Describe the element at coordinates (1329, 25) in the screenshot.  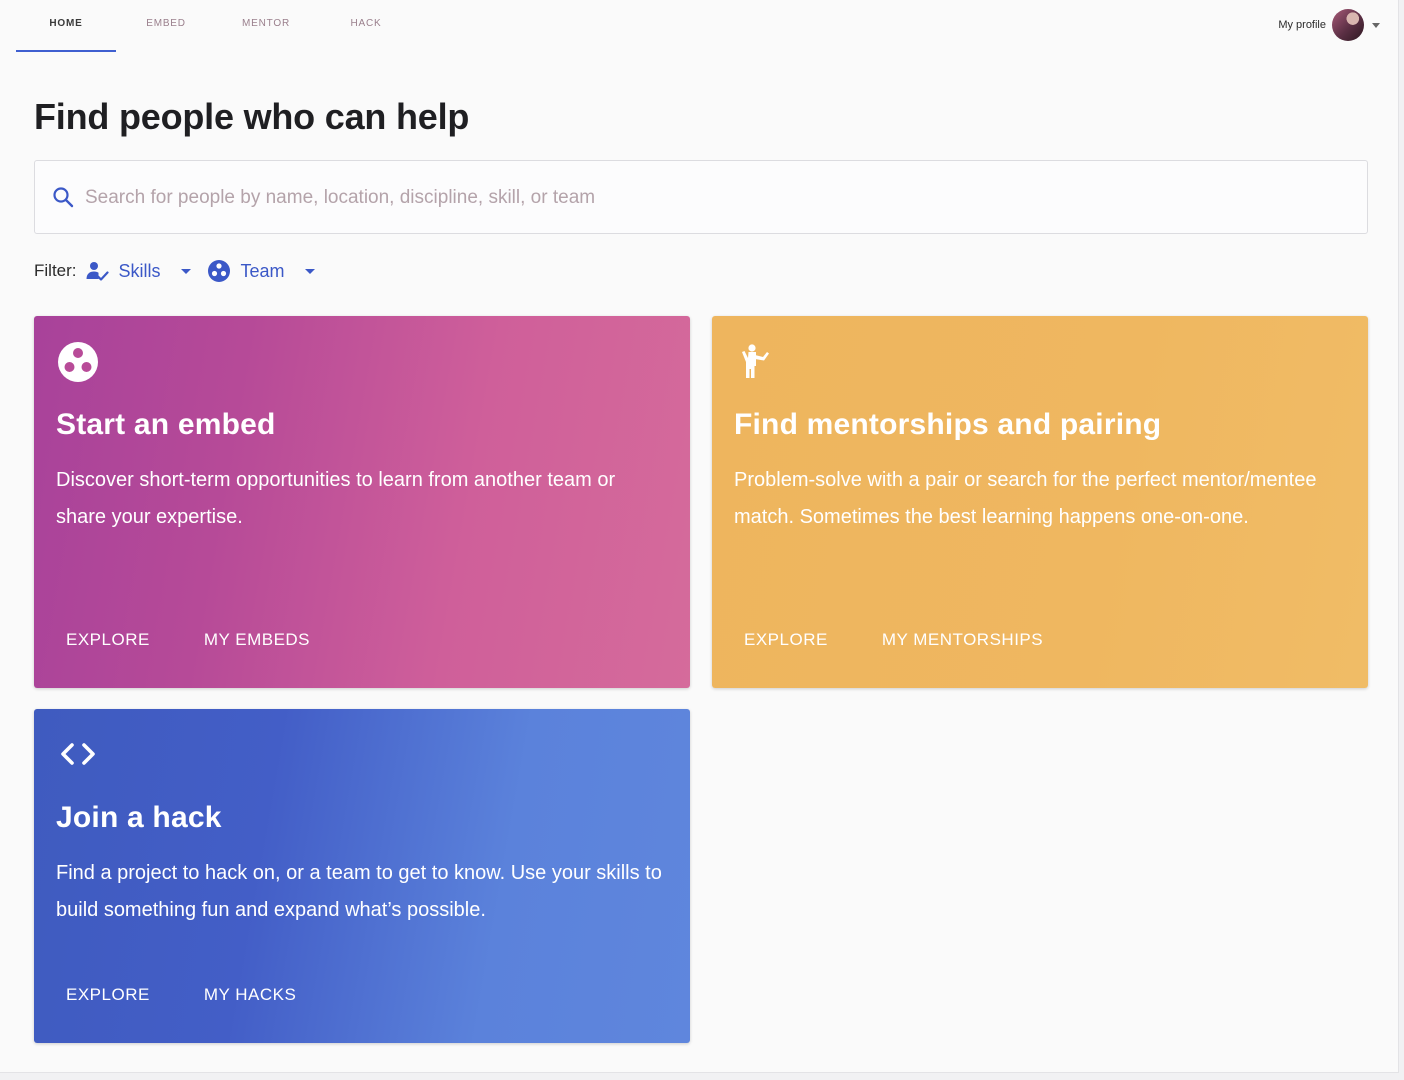
I see `profile-menu: My profile` at that location.